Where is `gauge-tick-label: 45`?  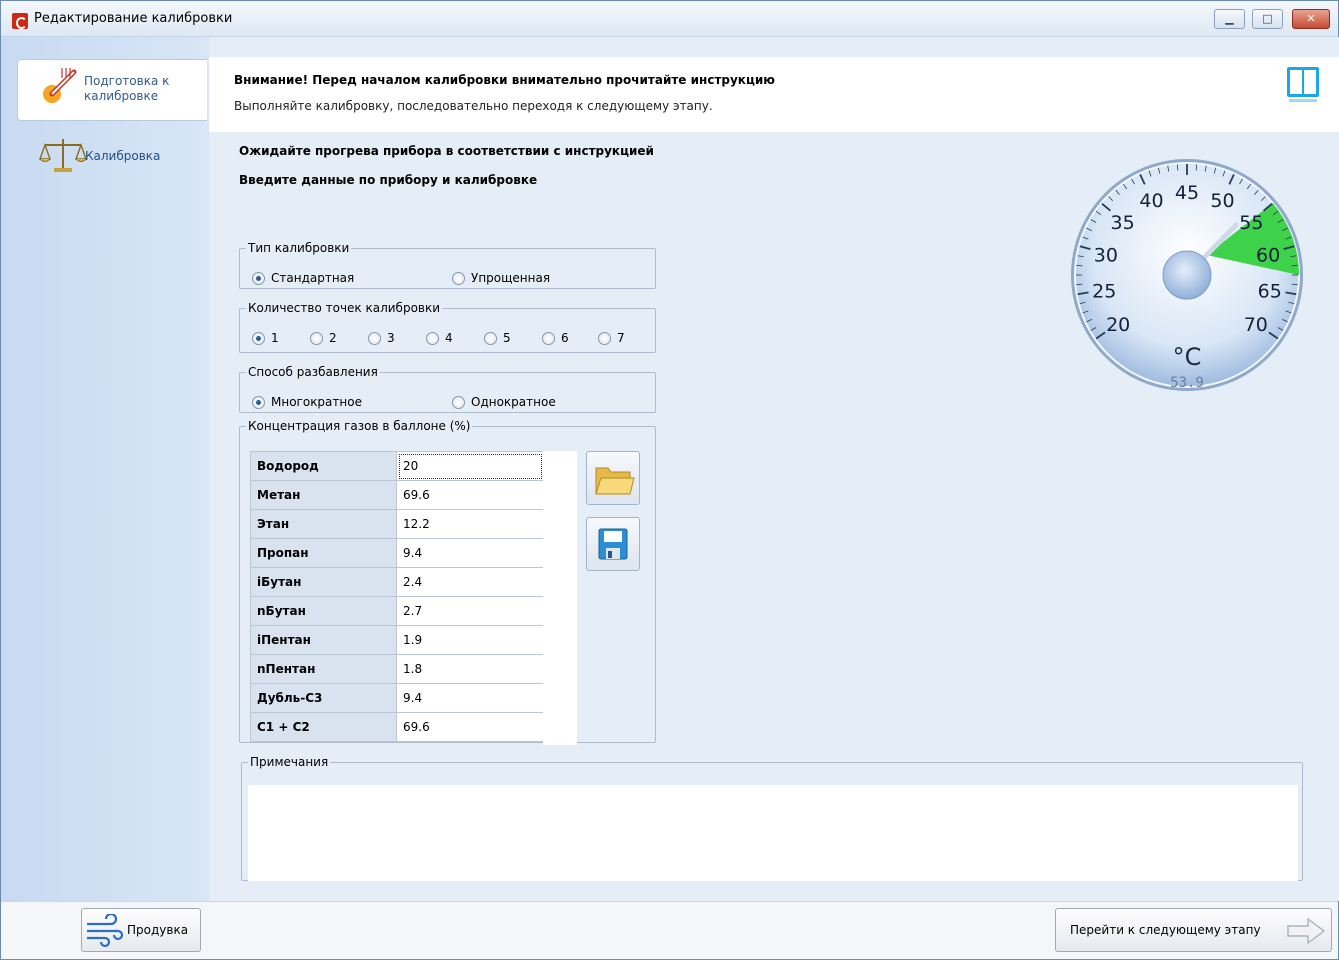
gauge-tick-label: 45 is located at coordinates (1187, 193).